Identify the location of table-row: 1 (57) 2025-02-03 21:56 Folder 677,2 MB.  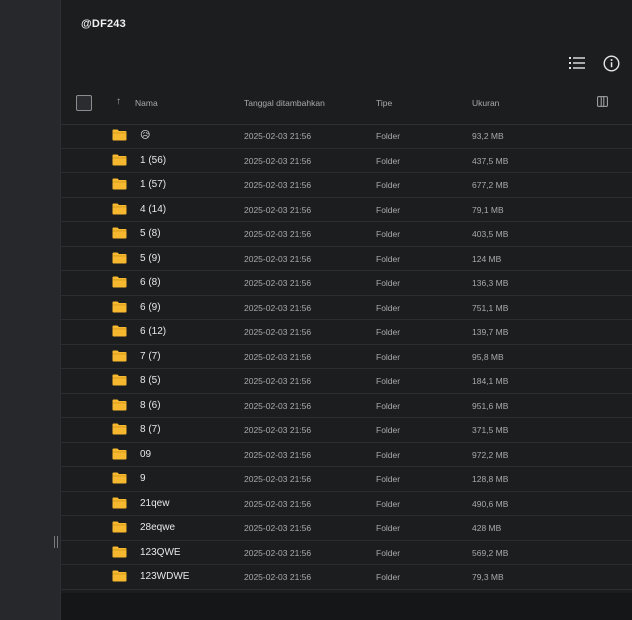
(346, 185).